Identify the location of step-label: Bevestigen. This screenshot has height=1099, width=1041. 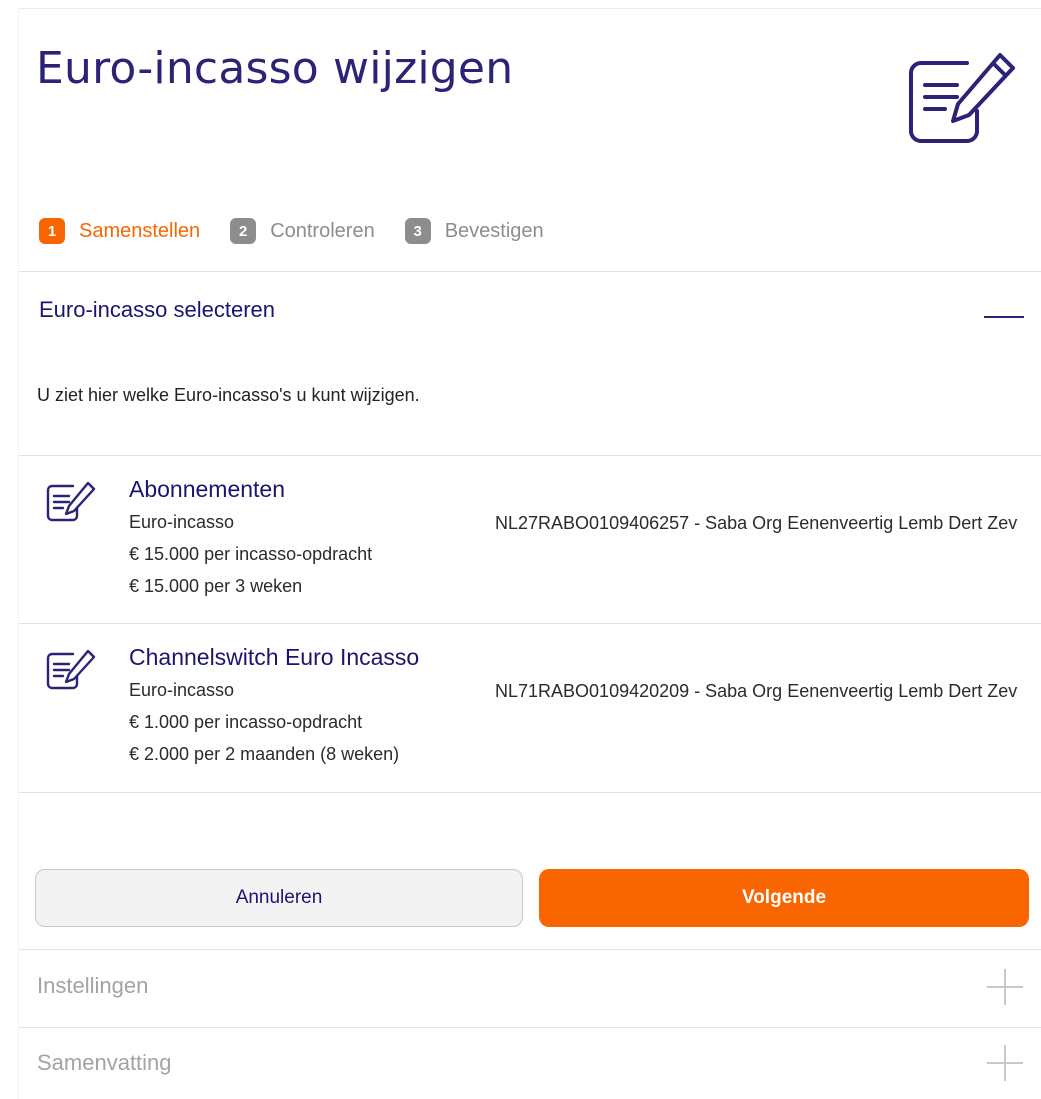
(494, 230).